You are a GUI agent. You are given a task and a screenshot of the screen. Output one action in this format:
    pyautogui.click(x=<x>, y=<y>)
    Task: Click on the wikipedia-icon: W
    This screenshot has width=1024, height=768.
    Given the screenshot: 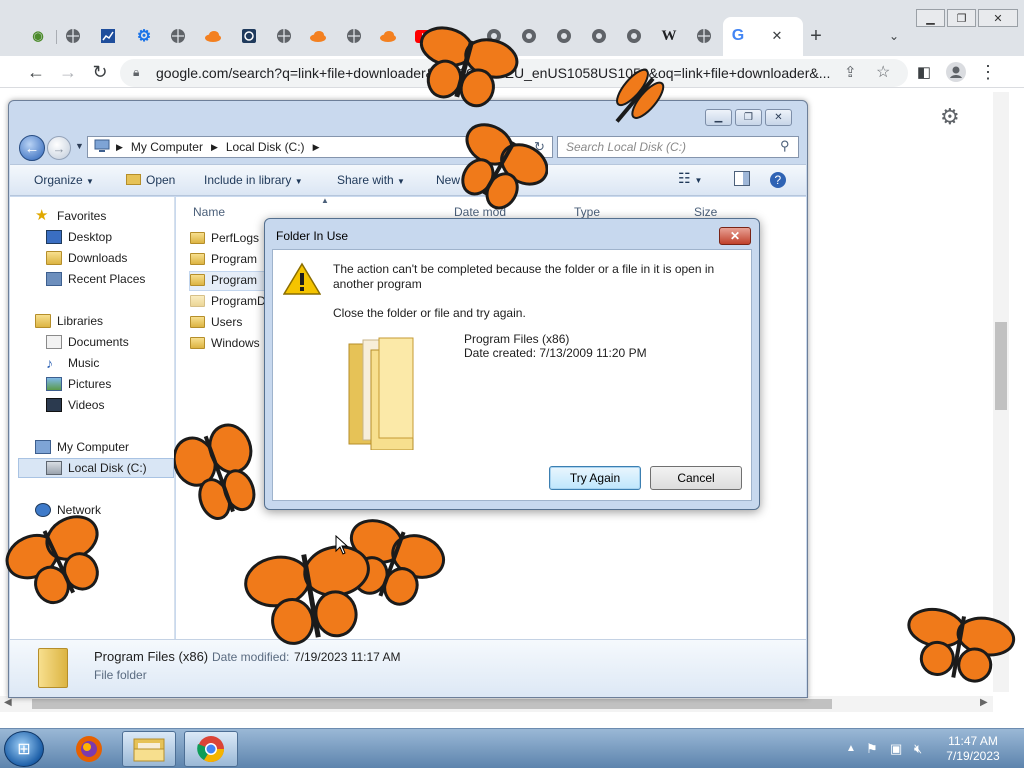 What is the action you would take?
    pyautogui.click(x=669, y=36)
    